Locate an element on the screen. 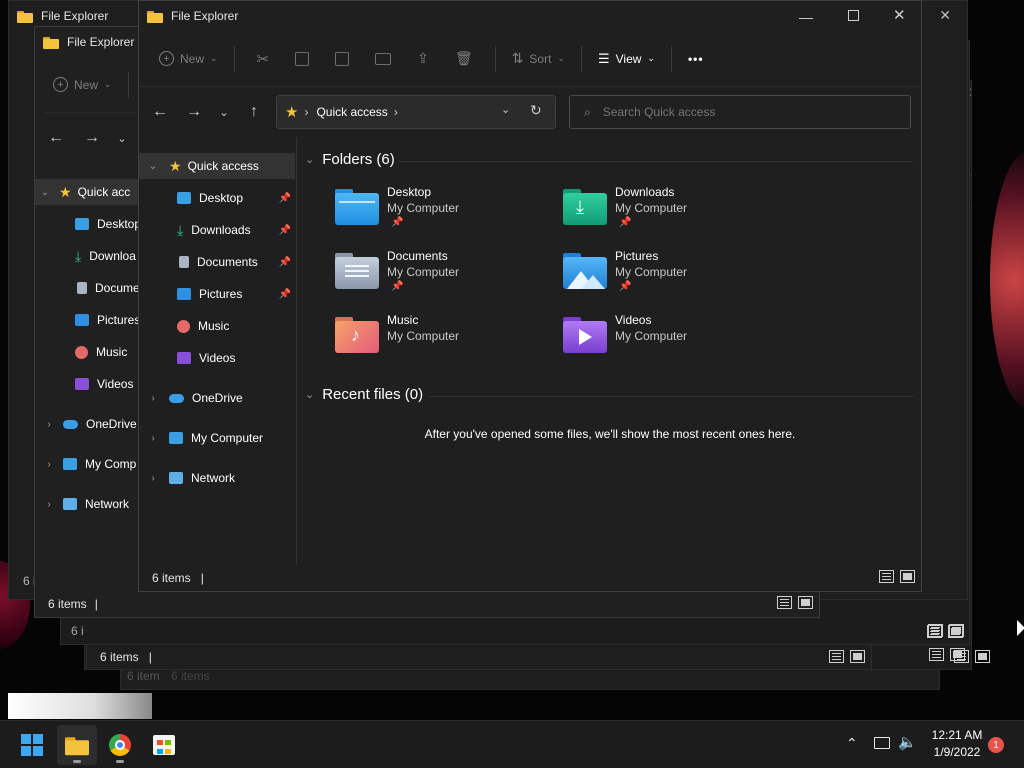 The width and height of the screenshot is (1024, 768). view-label: View is located at coordinates (628, 58).